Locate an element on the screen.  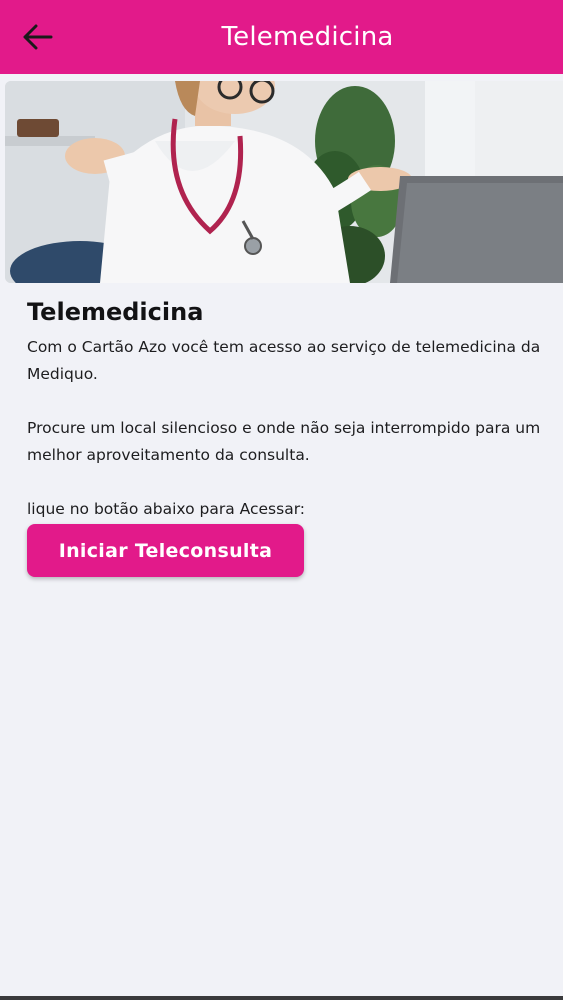
page-title: Telemedicina is located at coordinates (307, 37).